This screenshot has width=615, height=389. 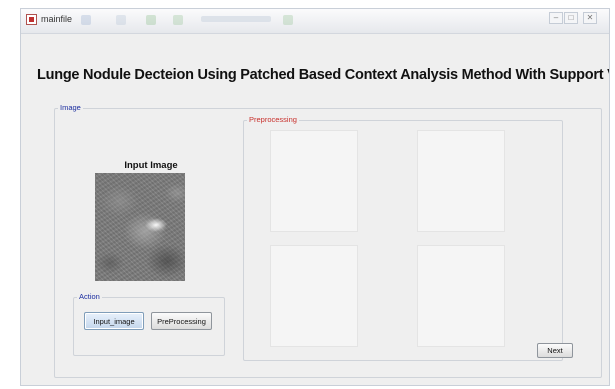 I want to click on preprocessing-preview-bottom-left, so click(x=314, y=296).